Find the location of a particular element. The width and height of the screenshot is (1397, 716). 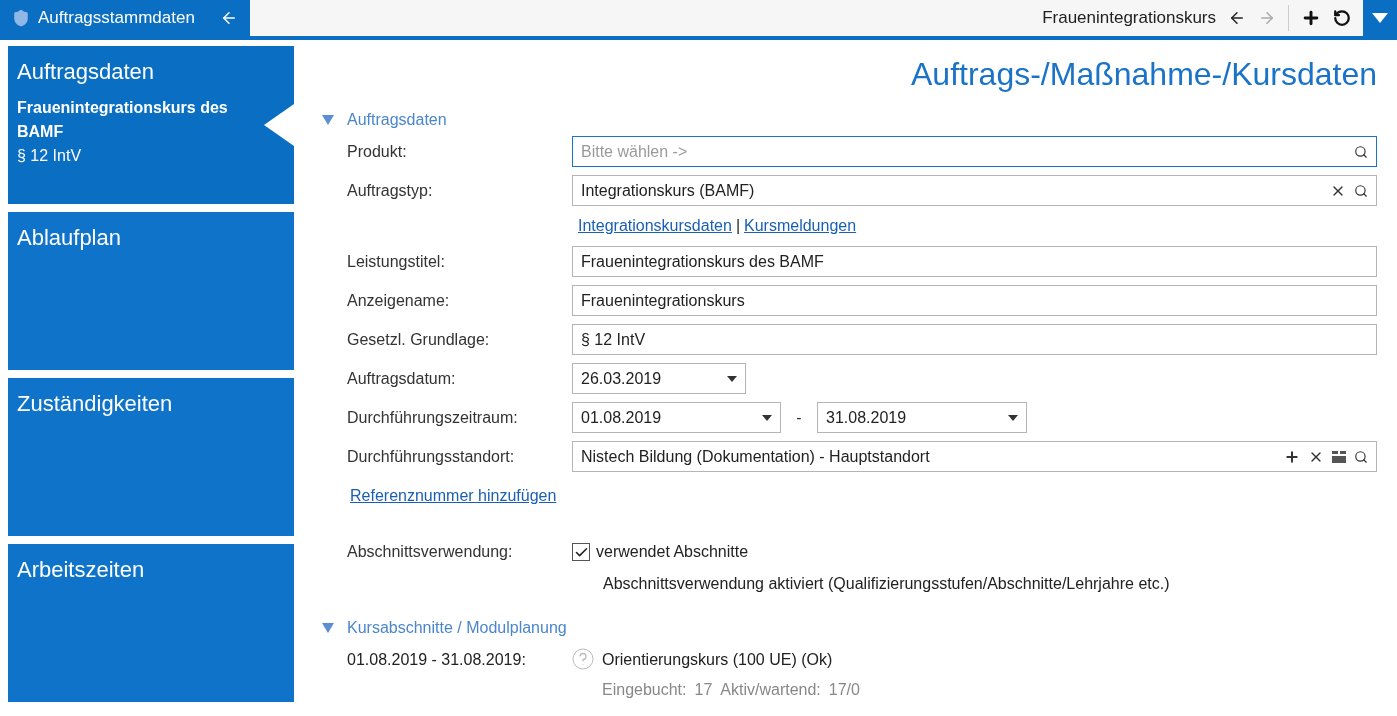

nav-card-title: Zuständigkeiten is located at coordinates (95, 404).